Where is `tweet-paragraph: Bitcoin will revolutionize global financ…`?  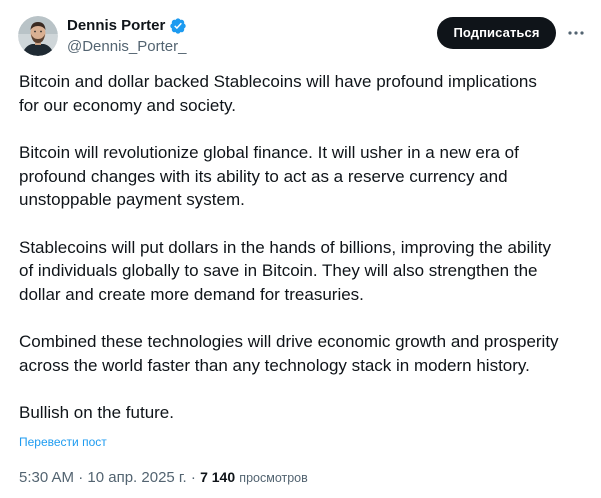 tweet-paragraph: Bitcoin will revolutionize global financ… is located at coordinates (269, 176).